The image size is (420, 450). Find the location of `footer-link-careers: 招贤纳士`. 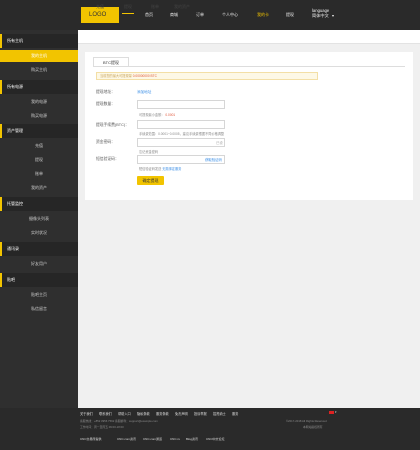

footer-link-careers: 招贤纳士 is located at coordinates (219, 413).